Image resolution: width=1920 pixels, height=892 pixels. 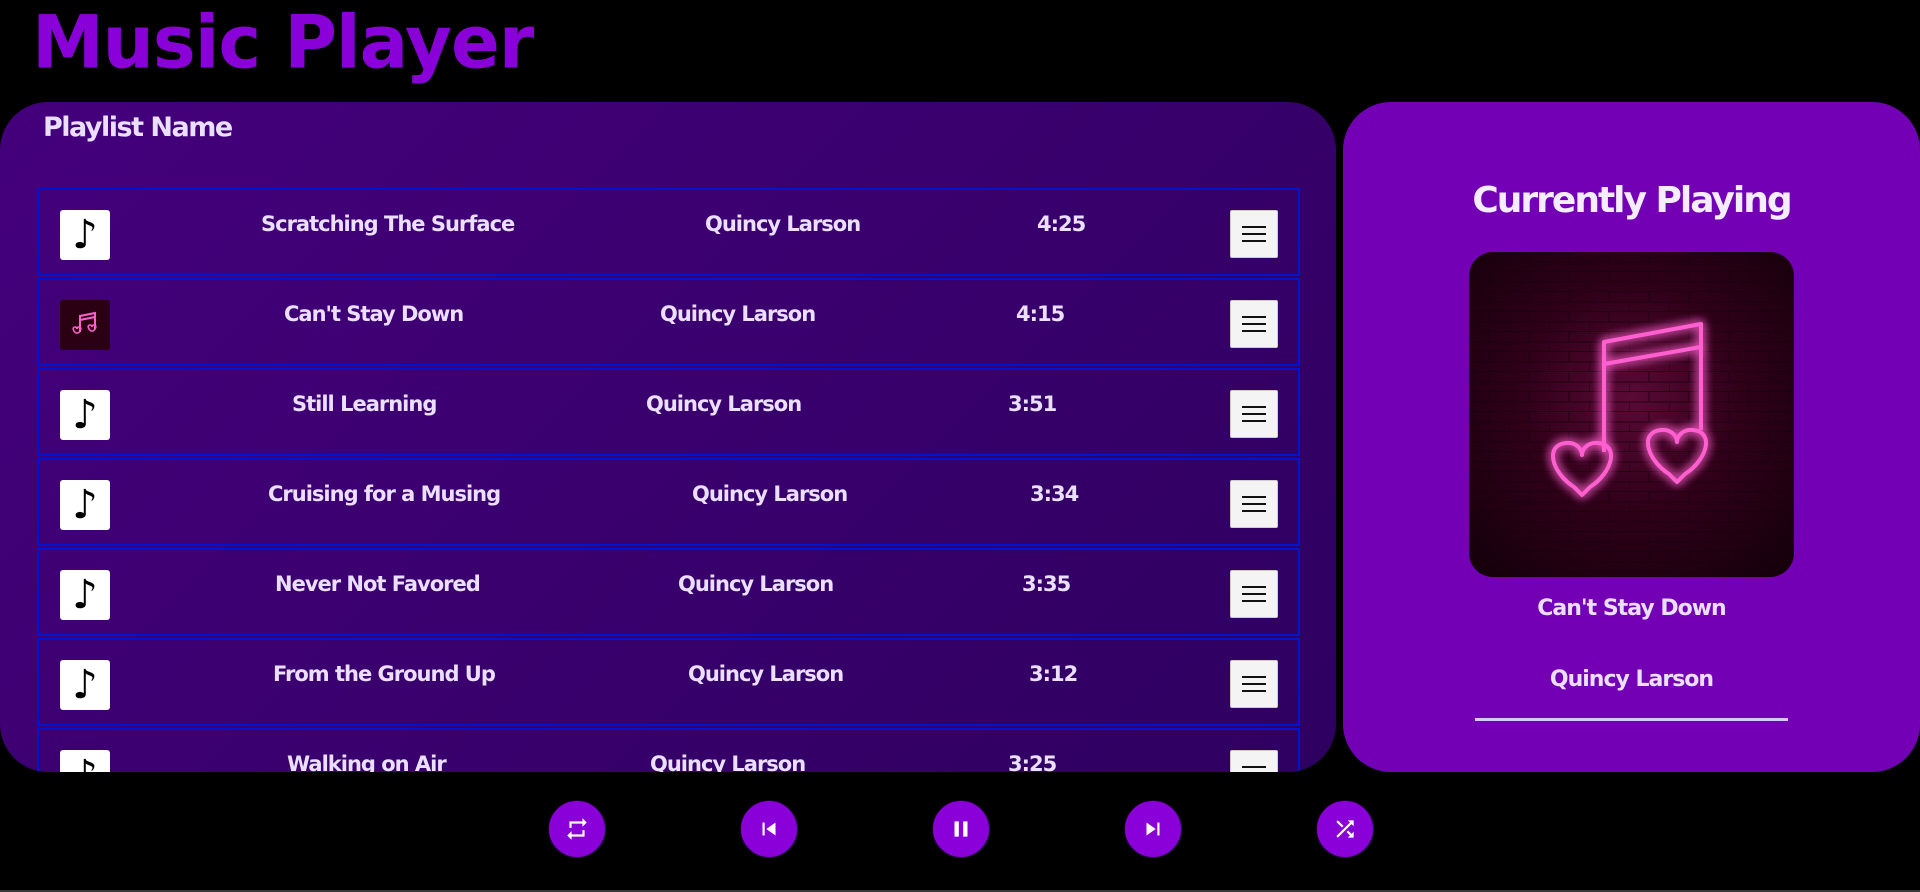 I want to click on track-title: Scratching The Surface, so click(x=388, y=224).